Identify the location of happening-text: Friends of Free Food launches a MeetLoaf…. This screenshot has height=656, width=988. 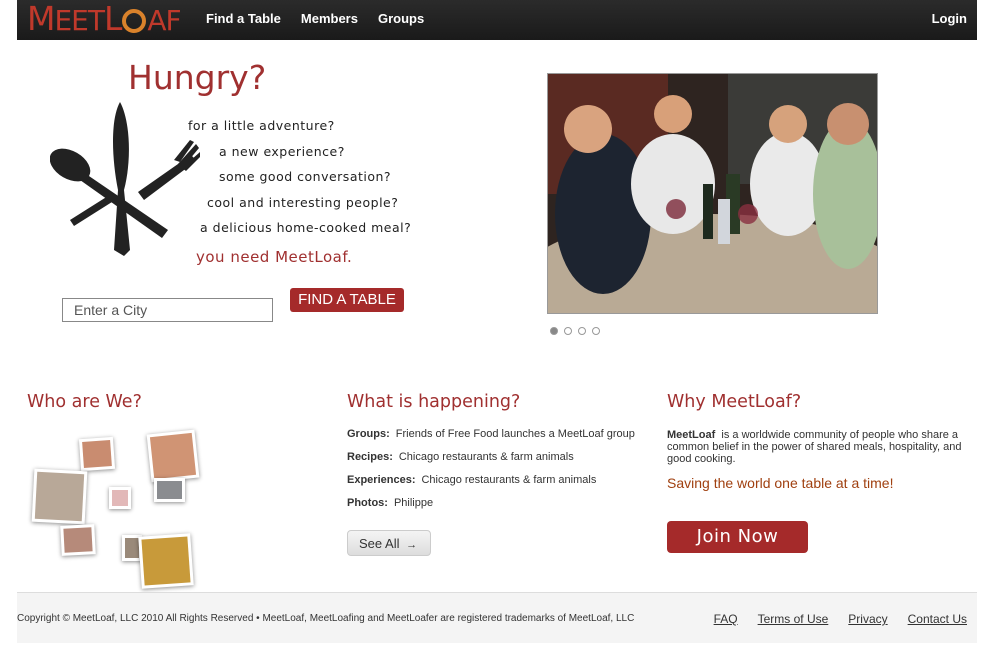
(515, 434).